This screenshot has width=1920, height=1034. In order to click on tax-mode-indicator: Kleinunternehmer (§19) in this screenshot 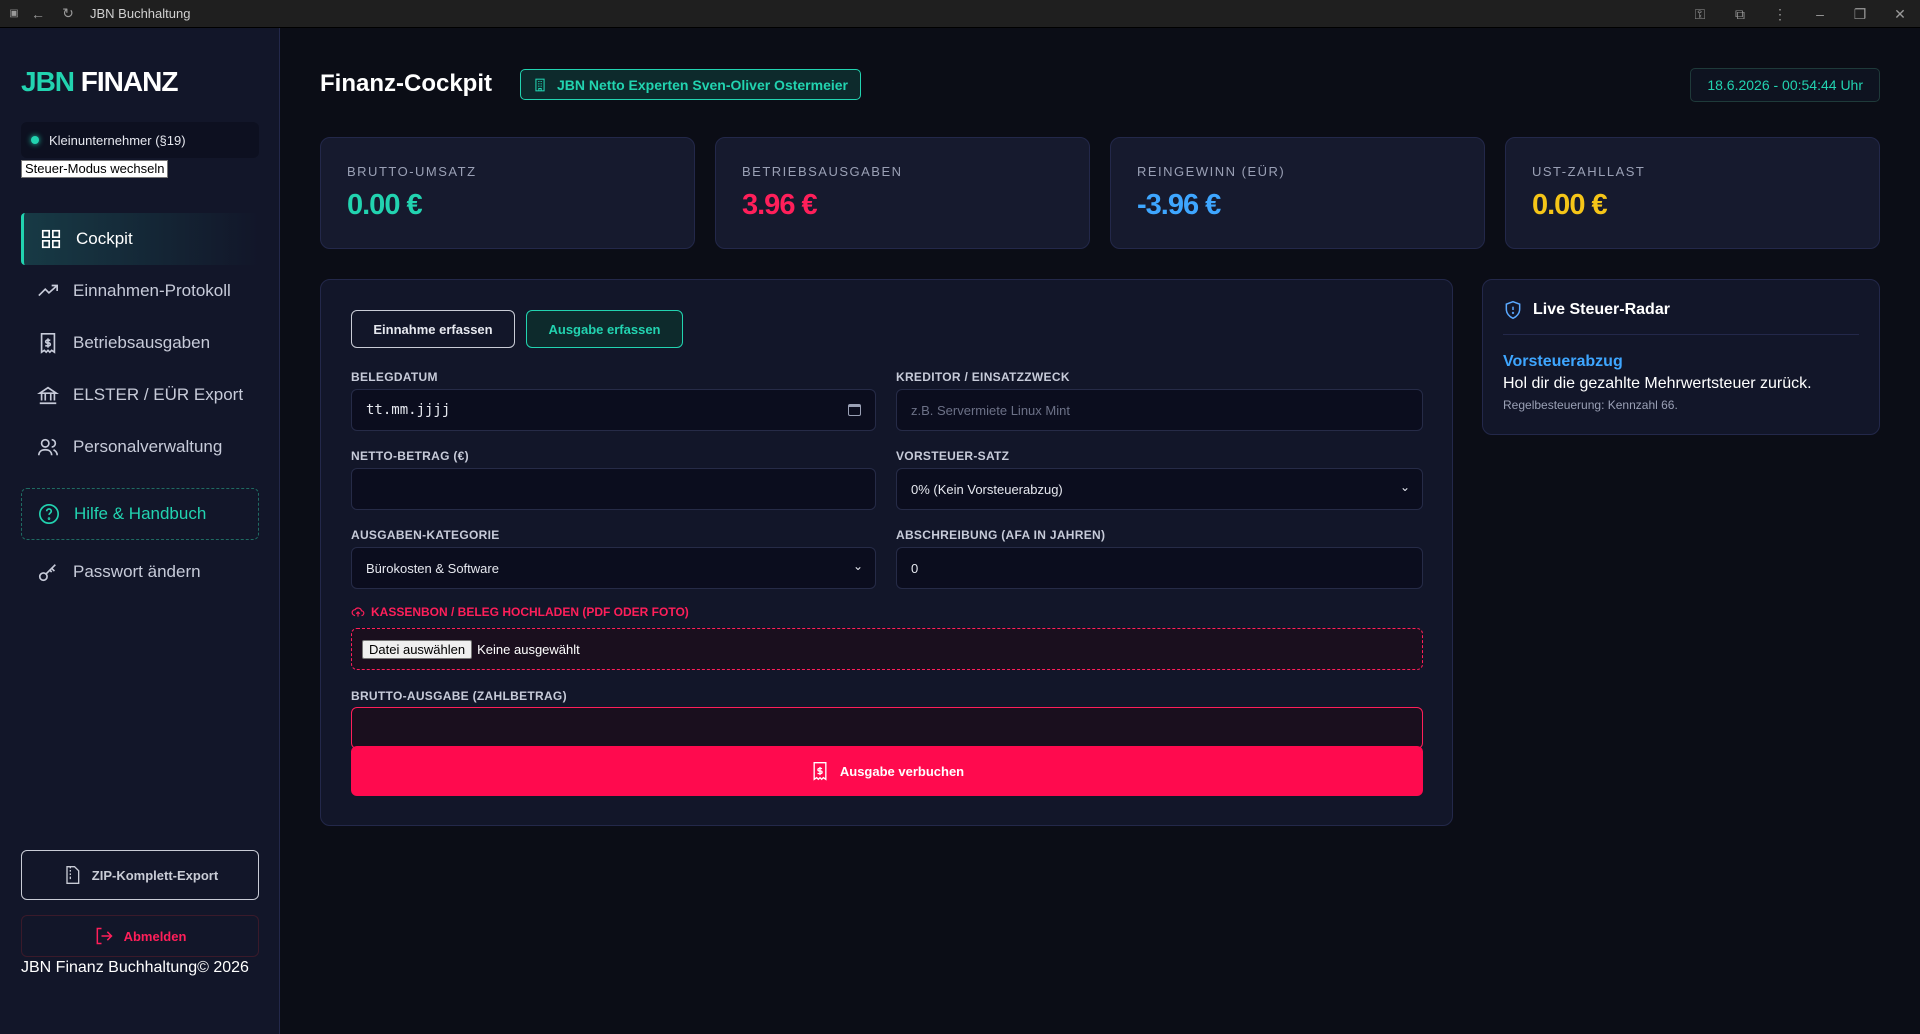, I will do `click(140, 140)`.